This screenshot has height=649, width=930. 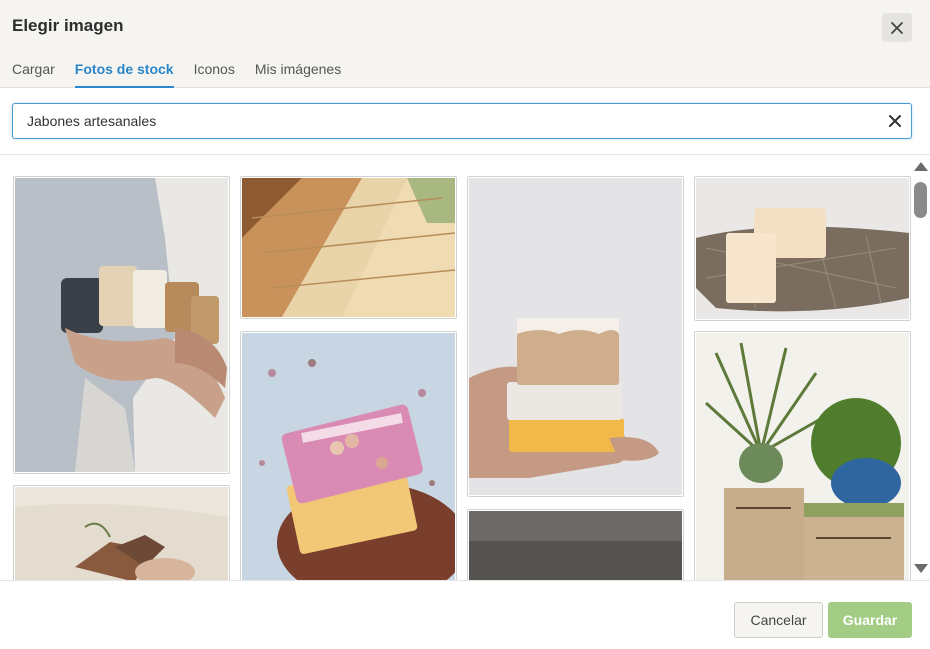 I want to click on stock-image-plants-soap-boxes, so click(x=802, y=455).